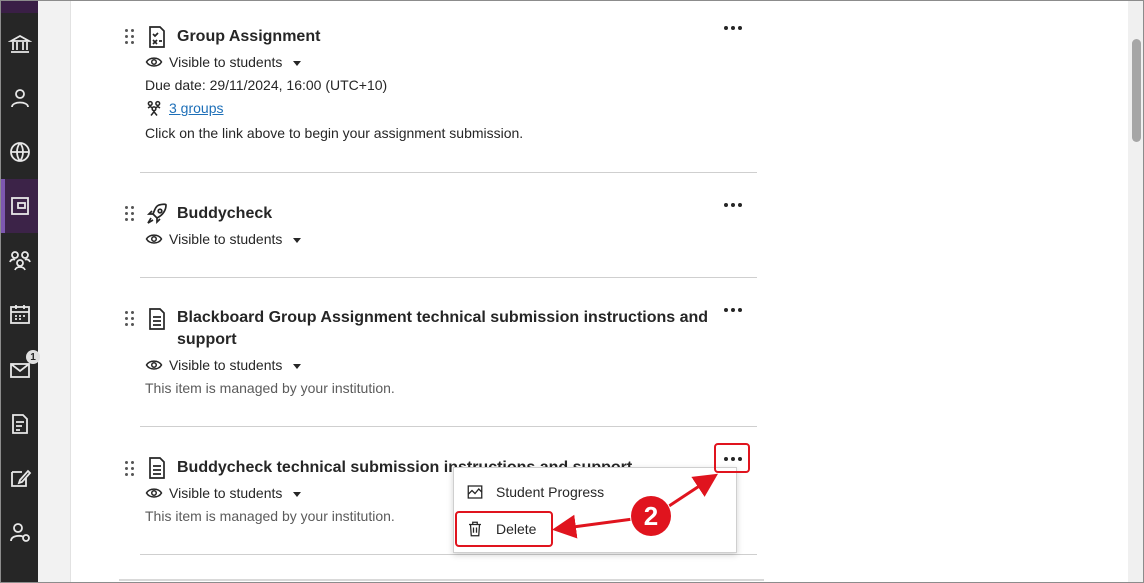 The image size is (1144, 583). I want to click on scrollbar-thumb, so click(1136, 90).